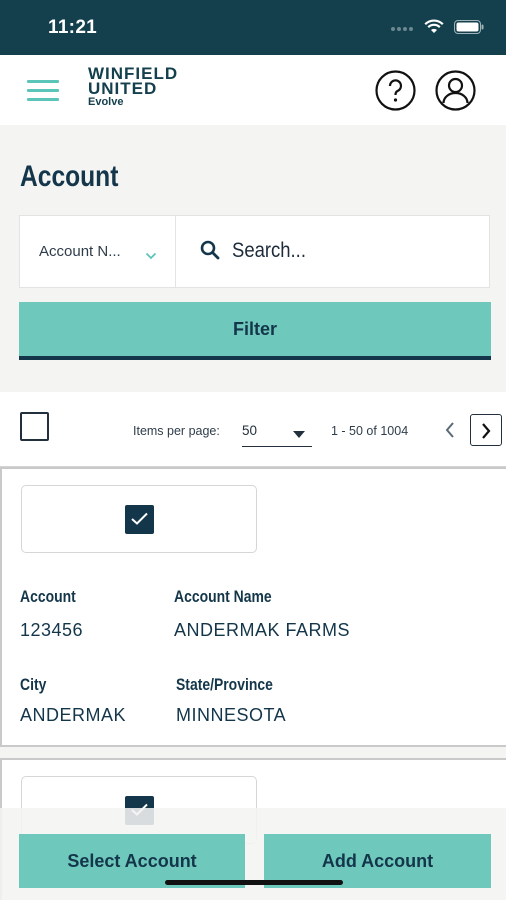  Describe the element at coordinates (253, 854) in the screenshot. I see `bottom-action-bar: Select Account Add Account` at that location.